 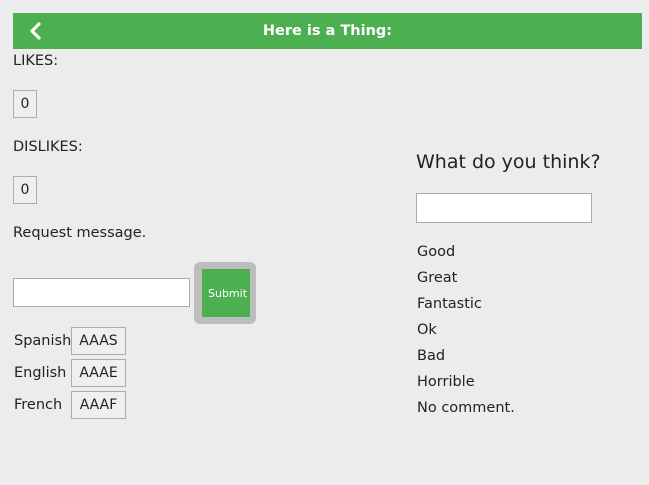 I want to click on french-button: AAAF, so click(x=98, y=405).